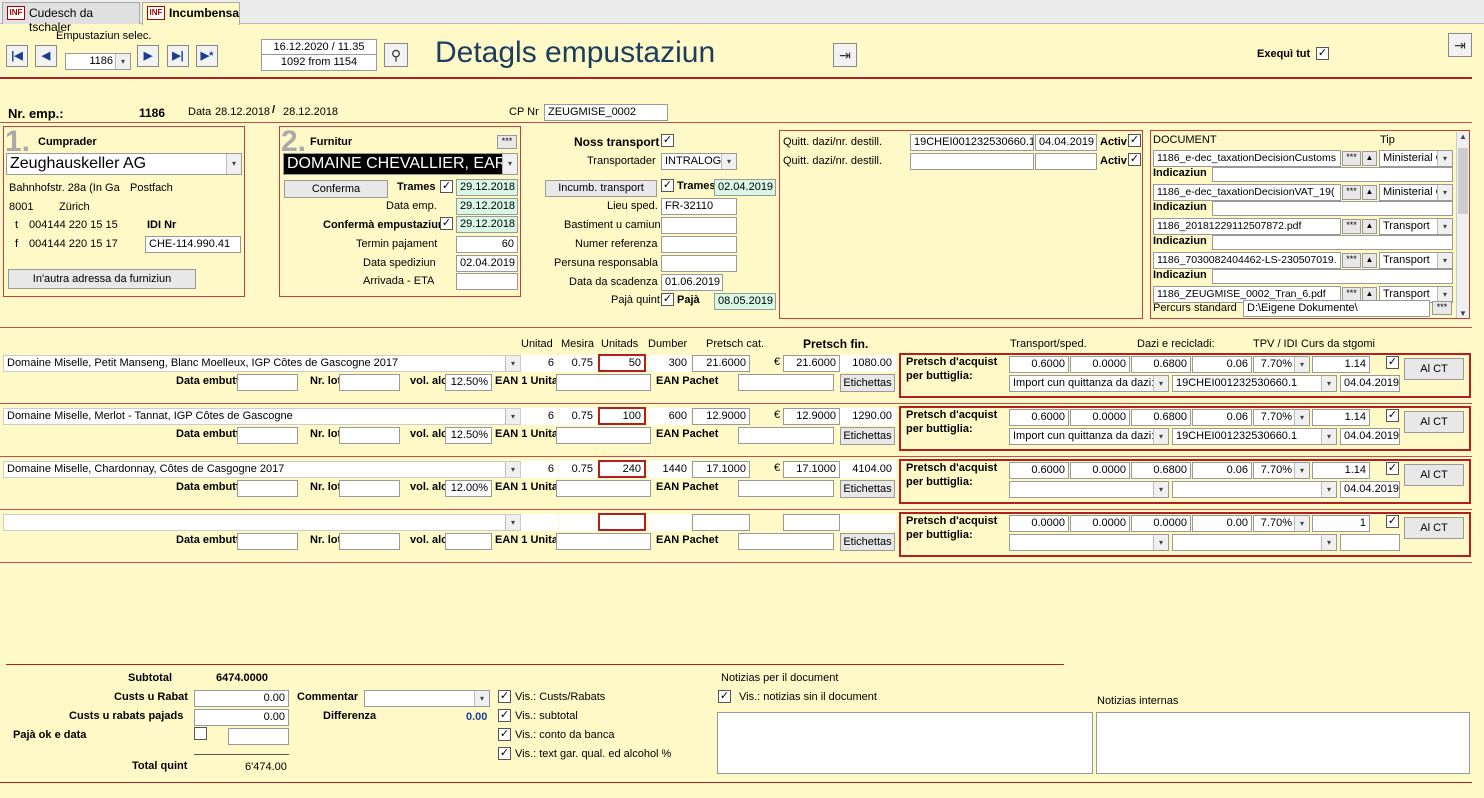 The image size is (1484, 798). I want to click on vis-costs-checkbox: ✓, so click(504, 696).